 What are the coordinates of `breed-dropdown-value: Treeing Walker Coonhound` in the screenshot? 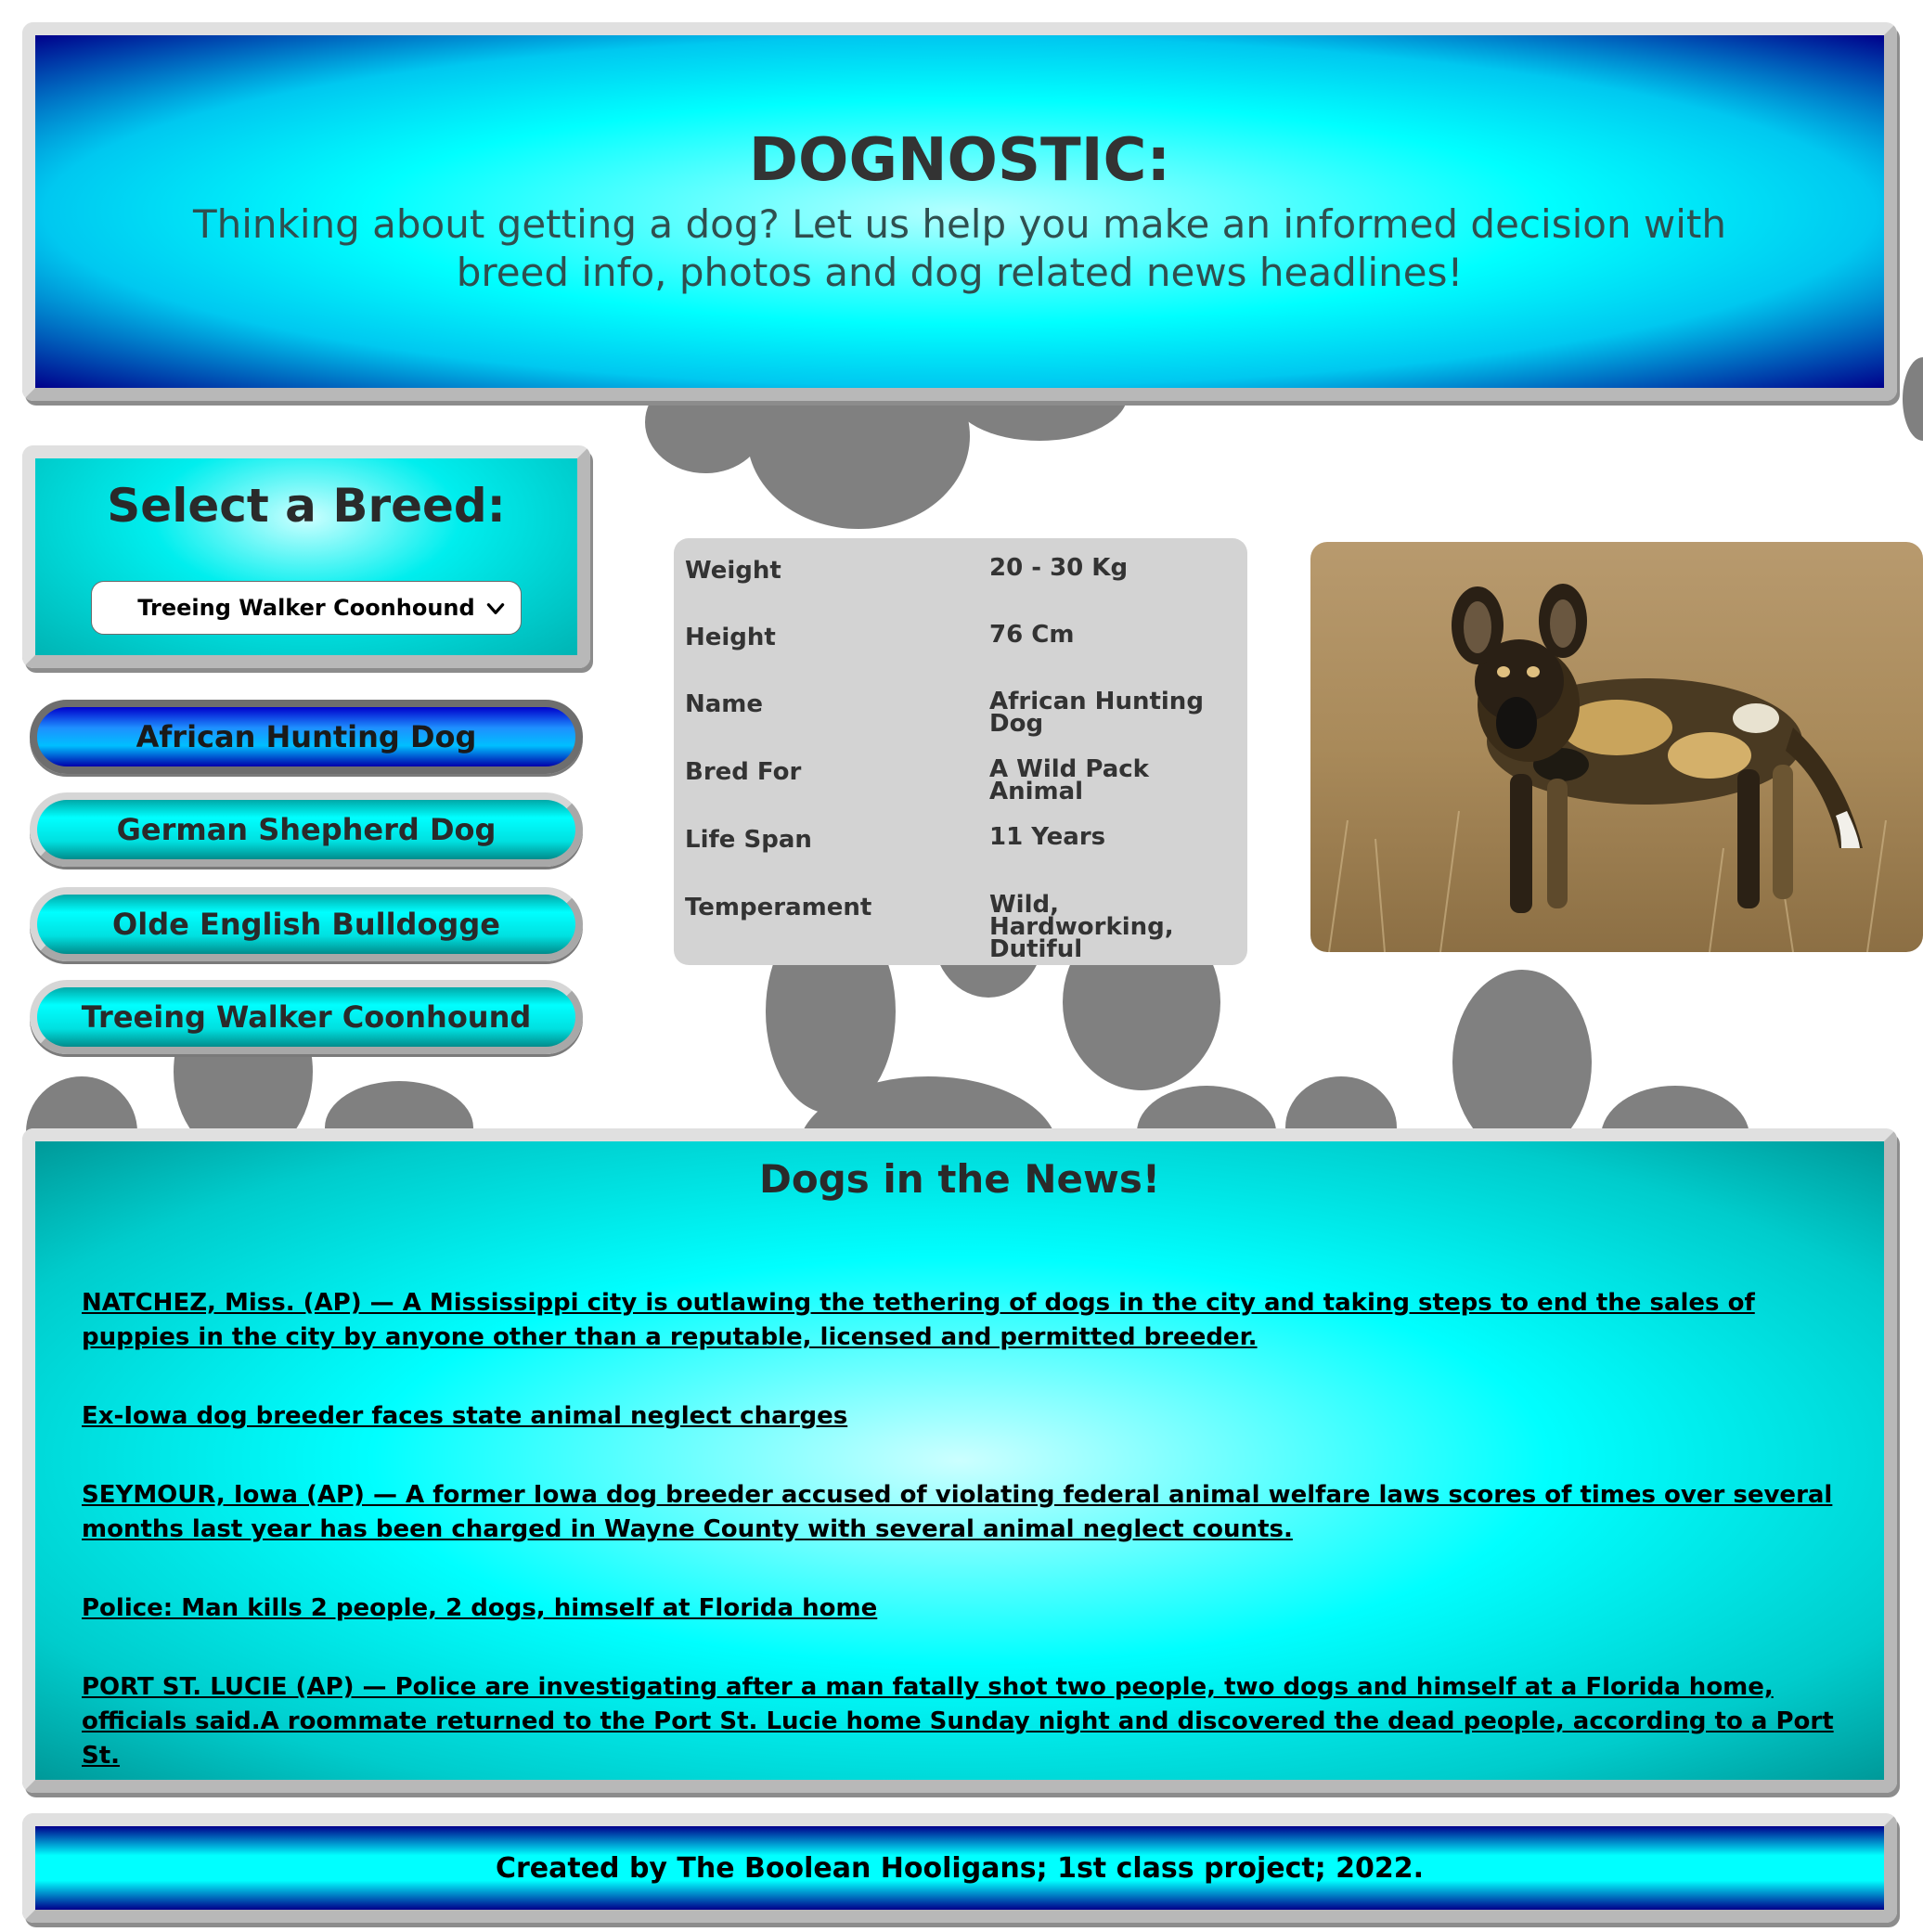 It's located at (306, 608).